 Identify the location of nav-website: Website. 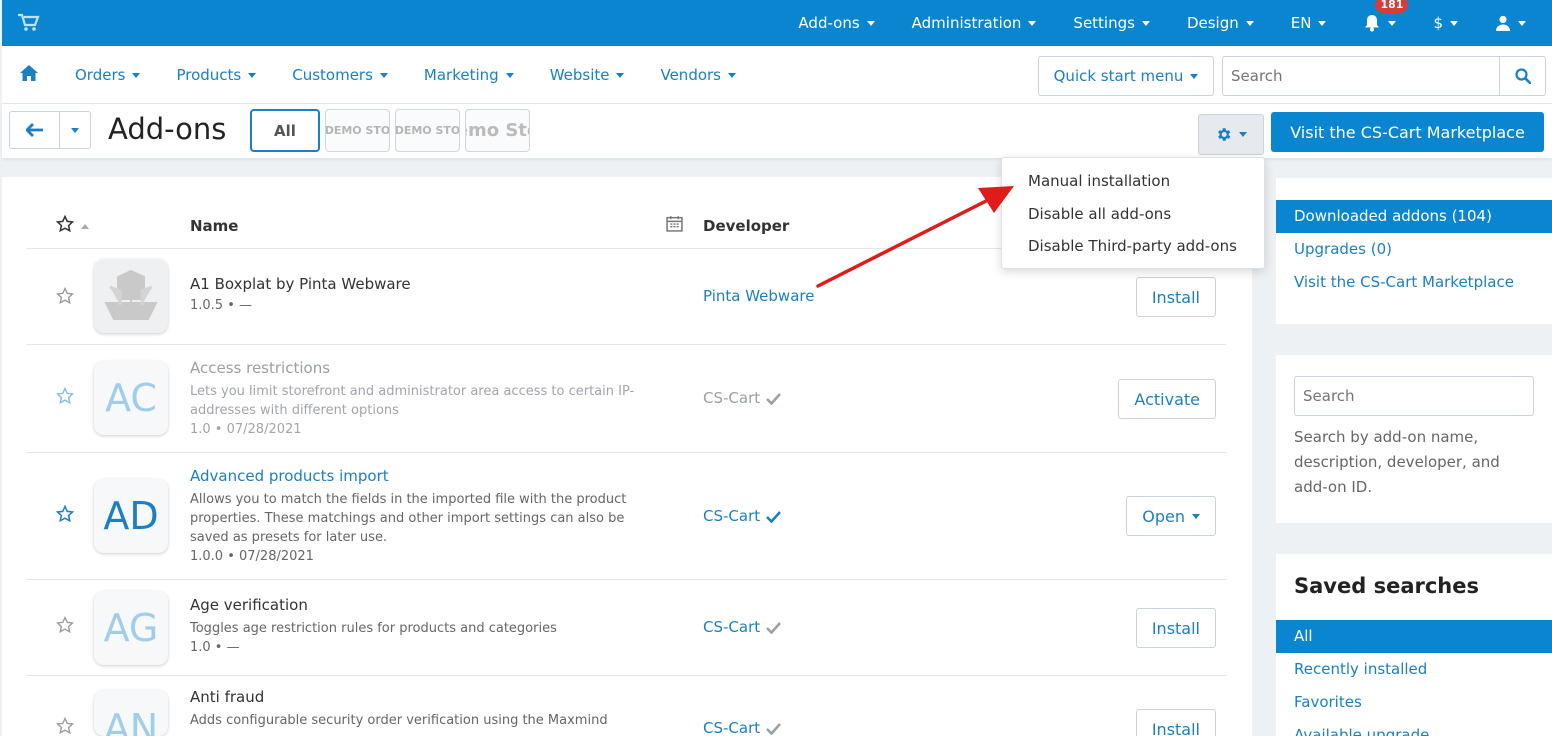
(587, 75).